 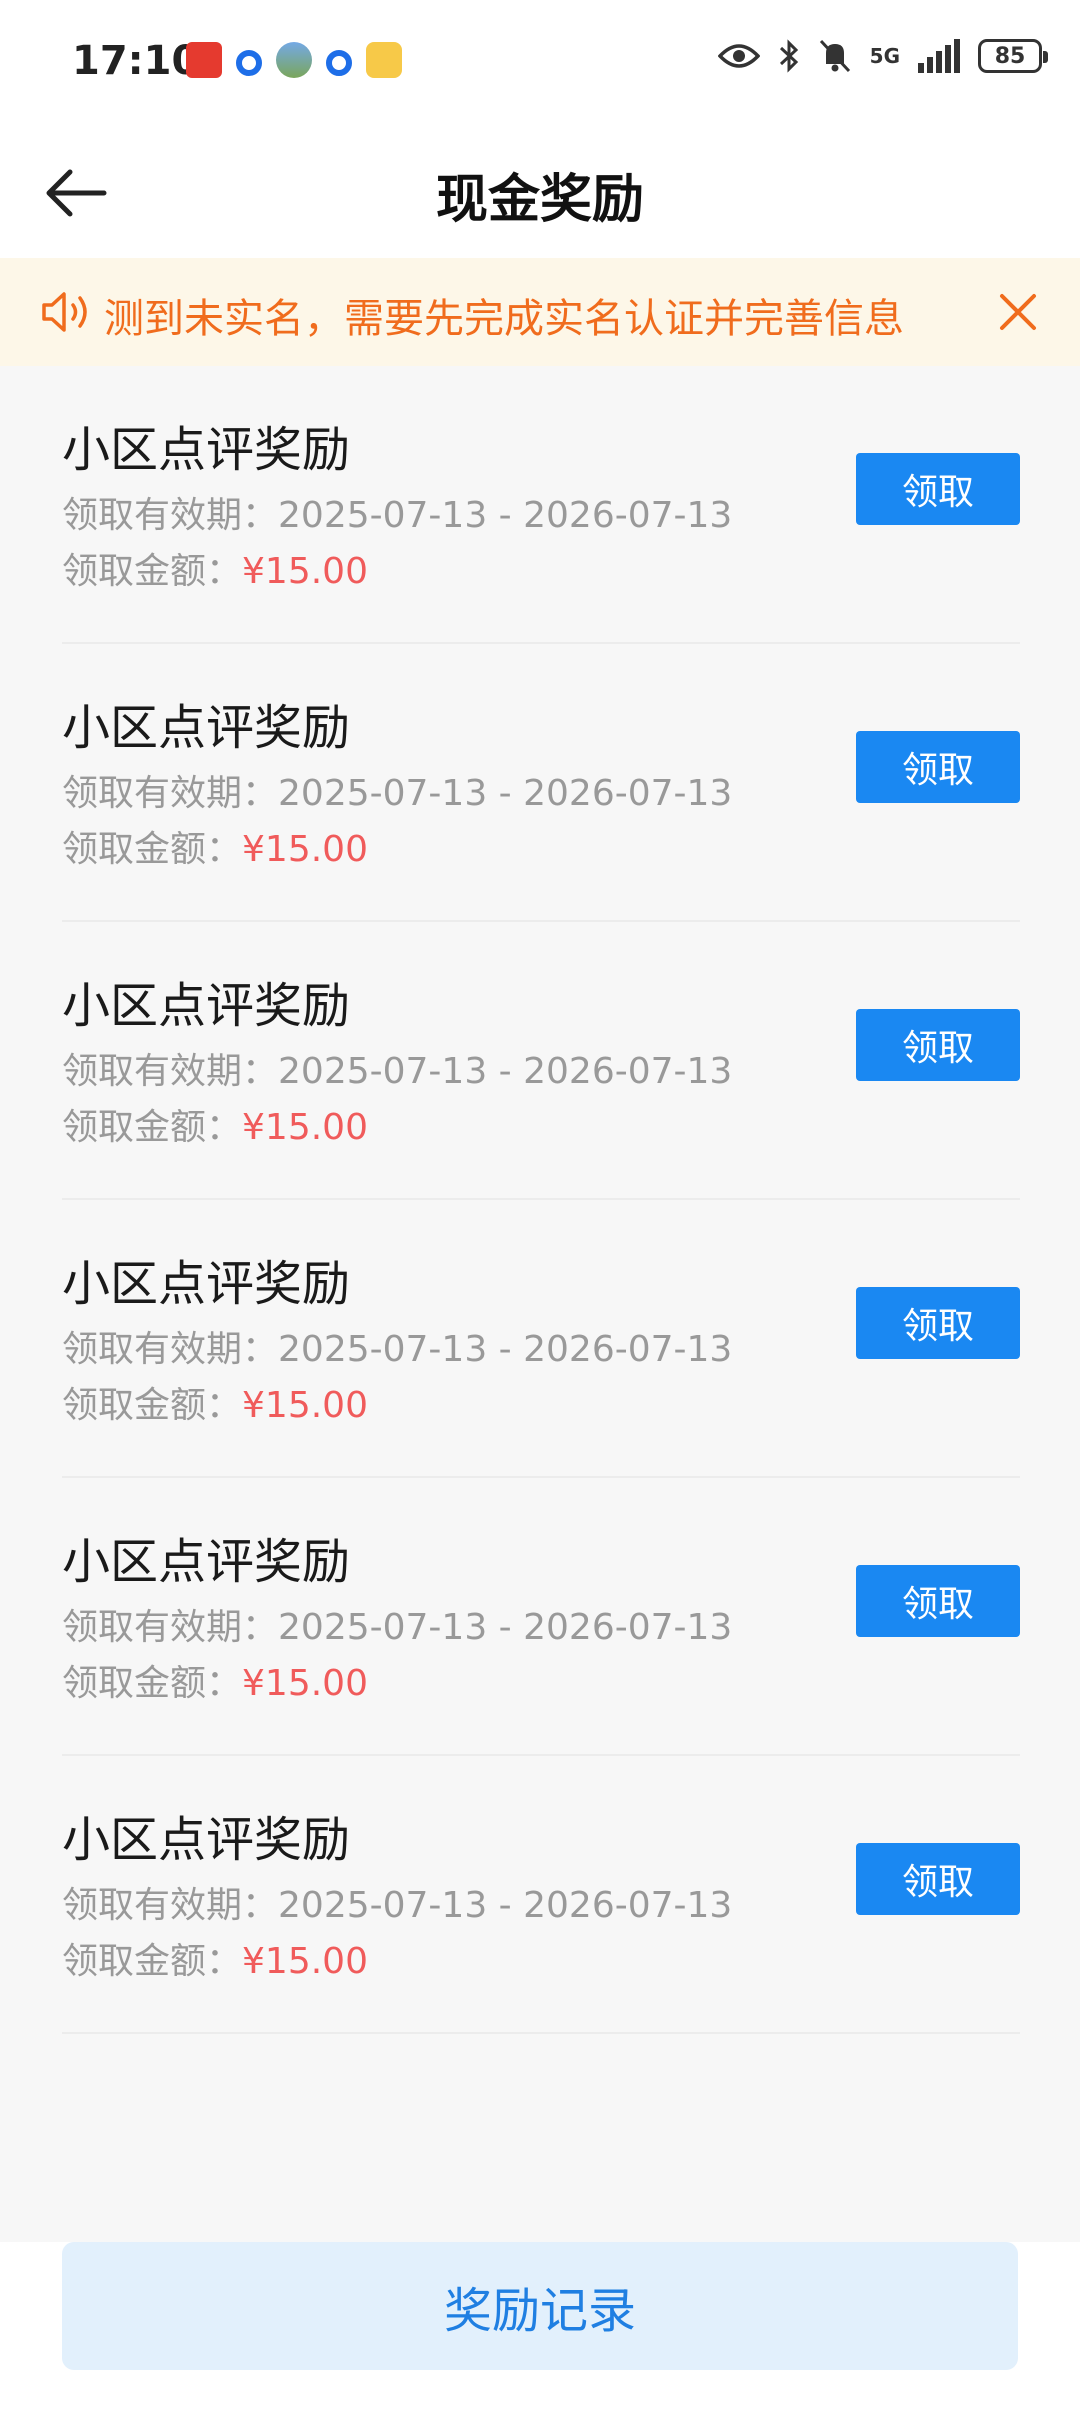 What do you see at coordinates (540, 2306) in the screenshot?
I see `reward-records-button: 奖励记录` at bounding box center [540, 2306].